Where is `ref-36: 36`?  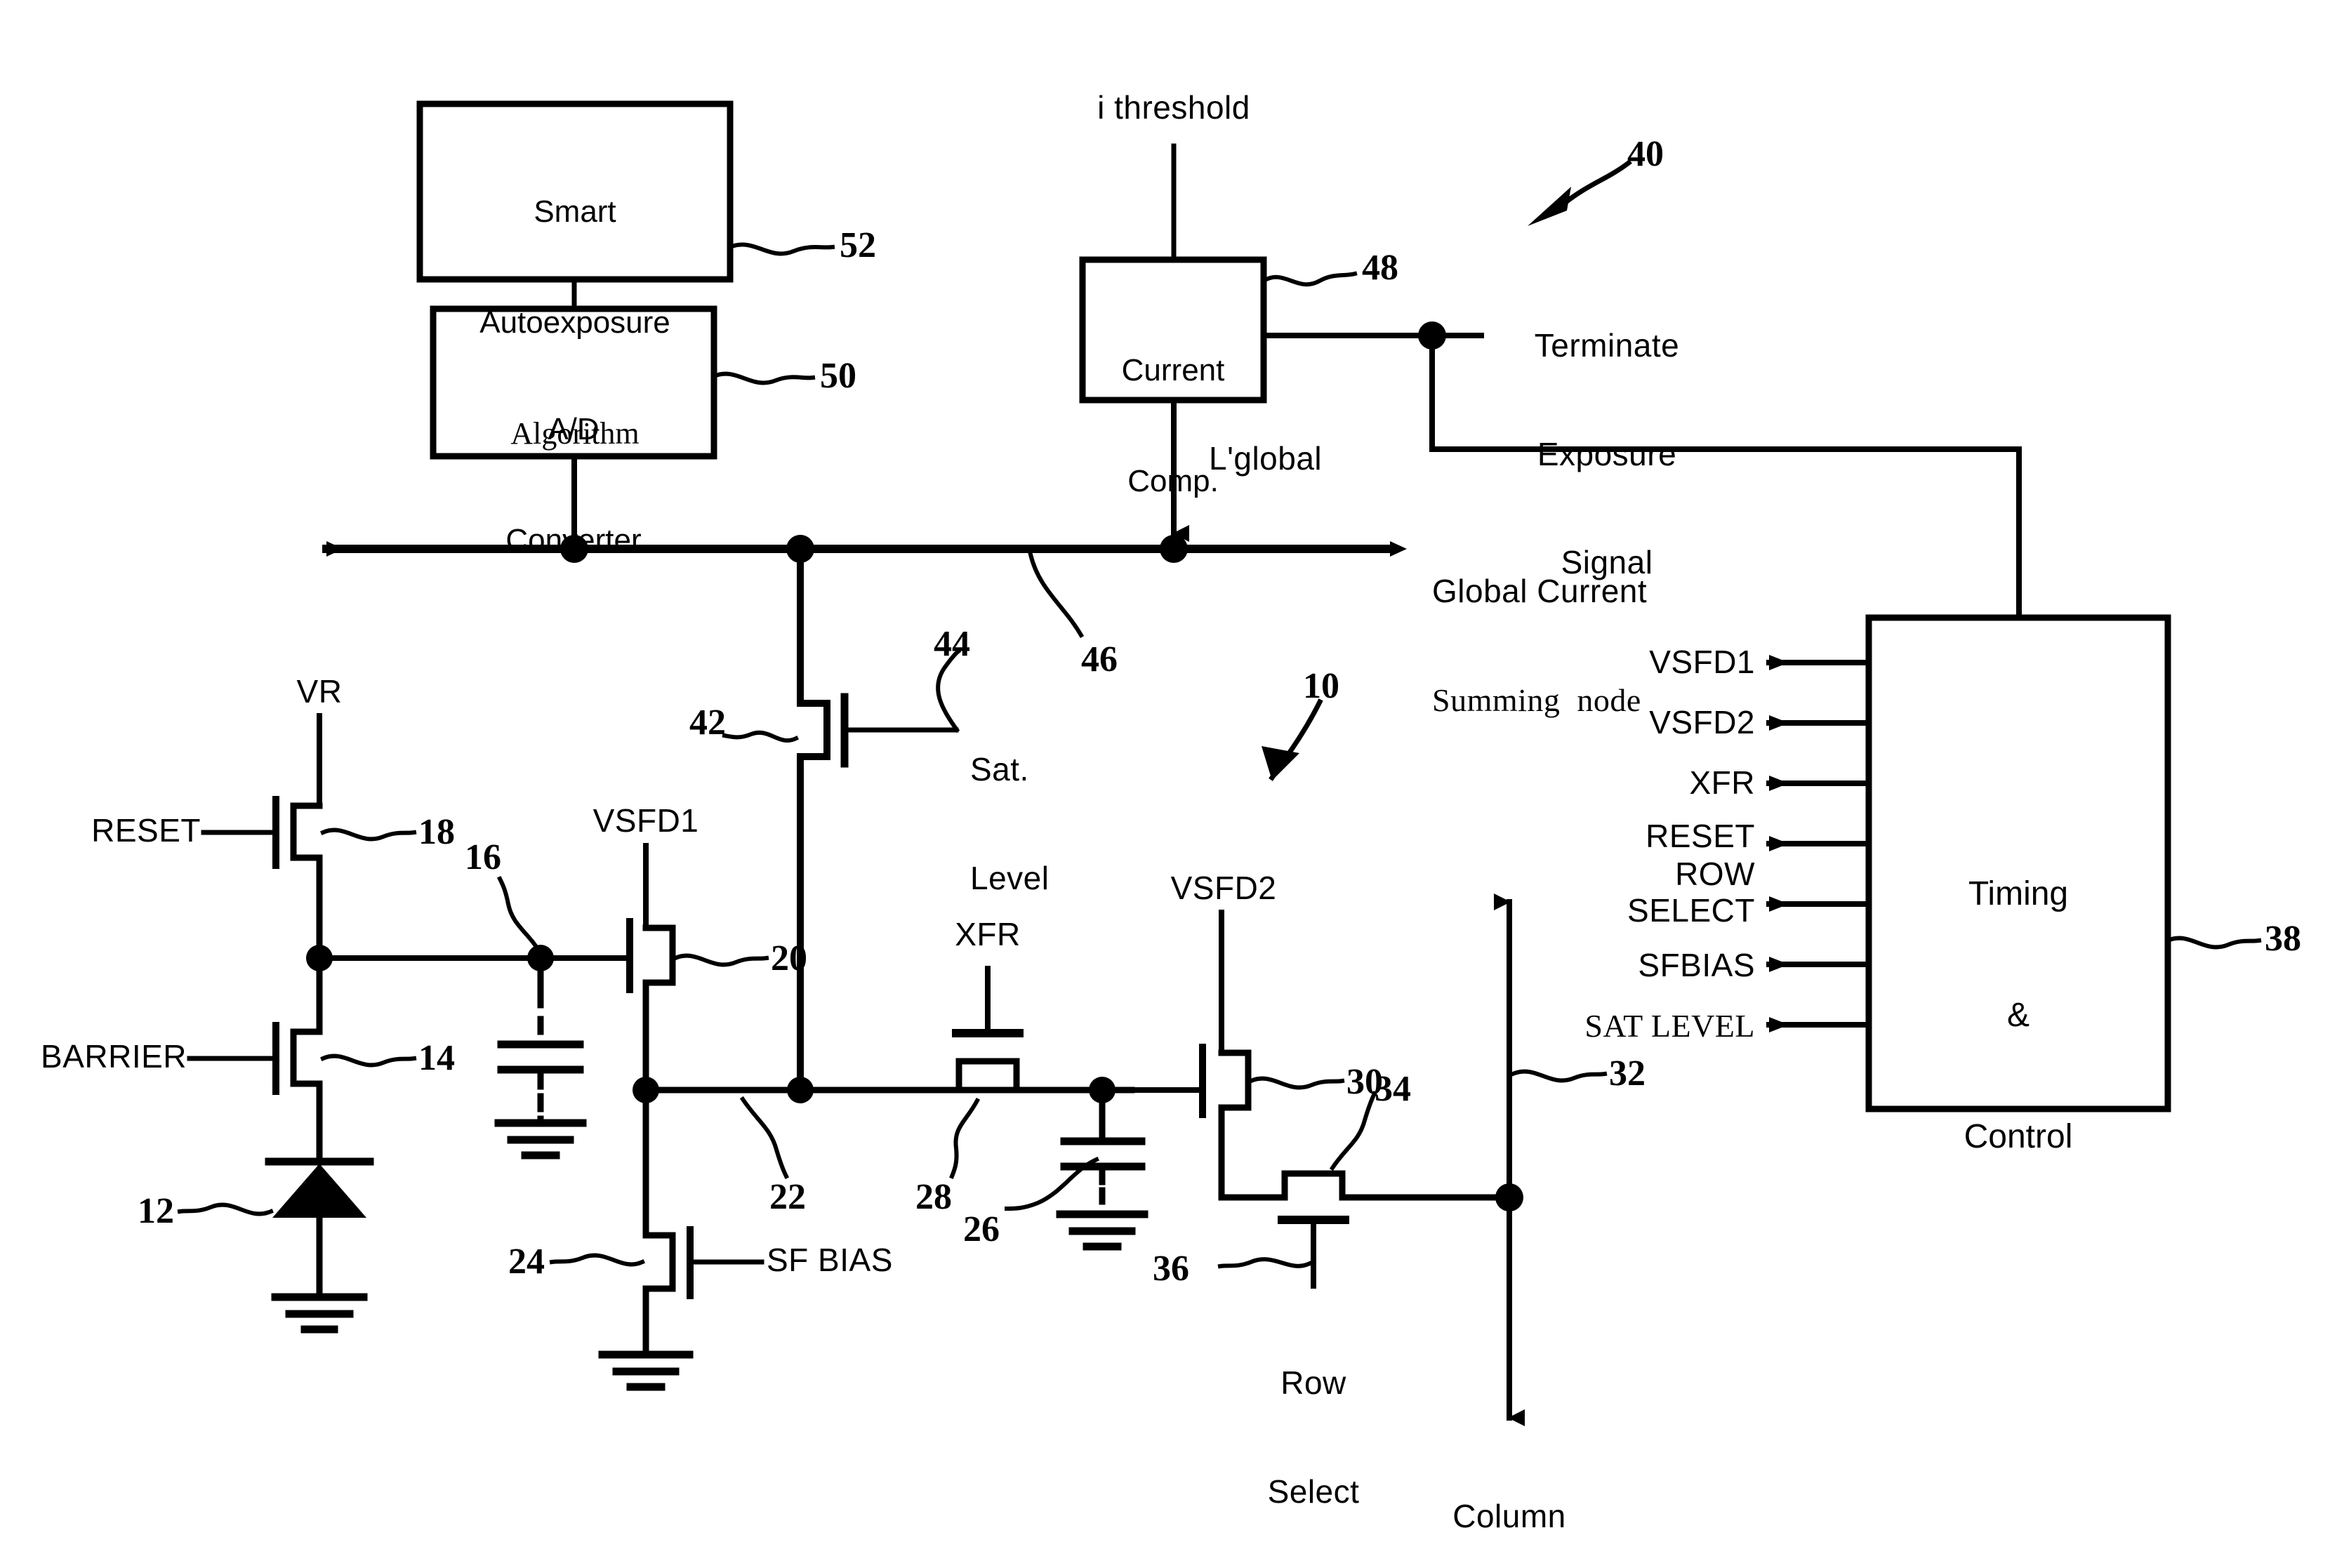 ref-36: 36 is located at coordinates (1171, 1269).